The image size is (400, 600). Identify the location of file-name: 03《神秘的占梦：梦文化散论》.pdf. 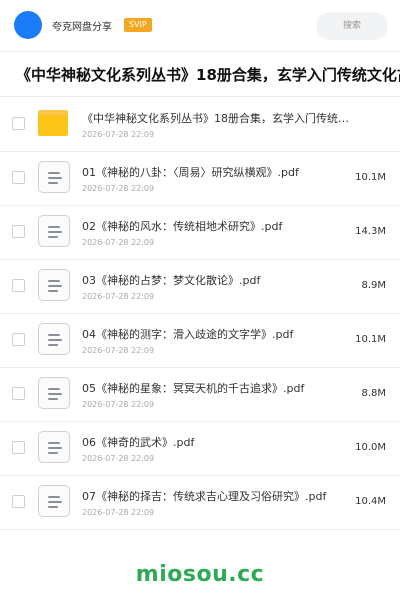
(171, 280).